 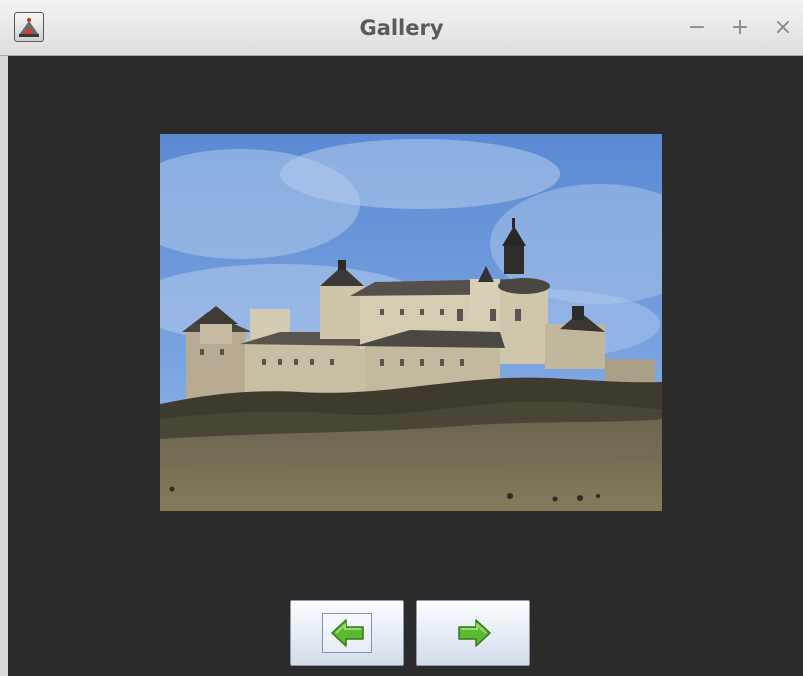 I want to click on right-arrow-icon, so click(x=474, y=633).